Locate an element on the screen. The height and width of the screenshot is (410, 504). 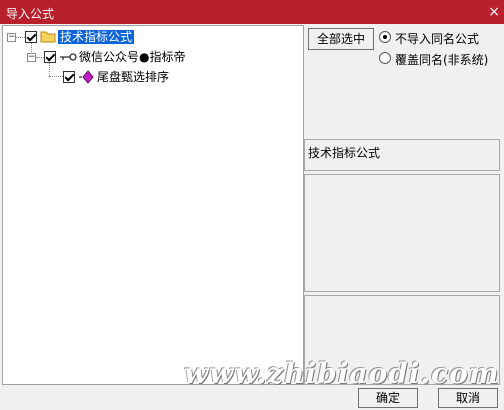
title-bar: 导入公式 × is located at coordinates (252, 12).